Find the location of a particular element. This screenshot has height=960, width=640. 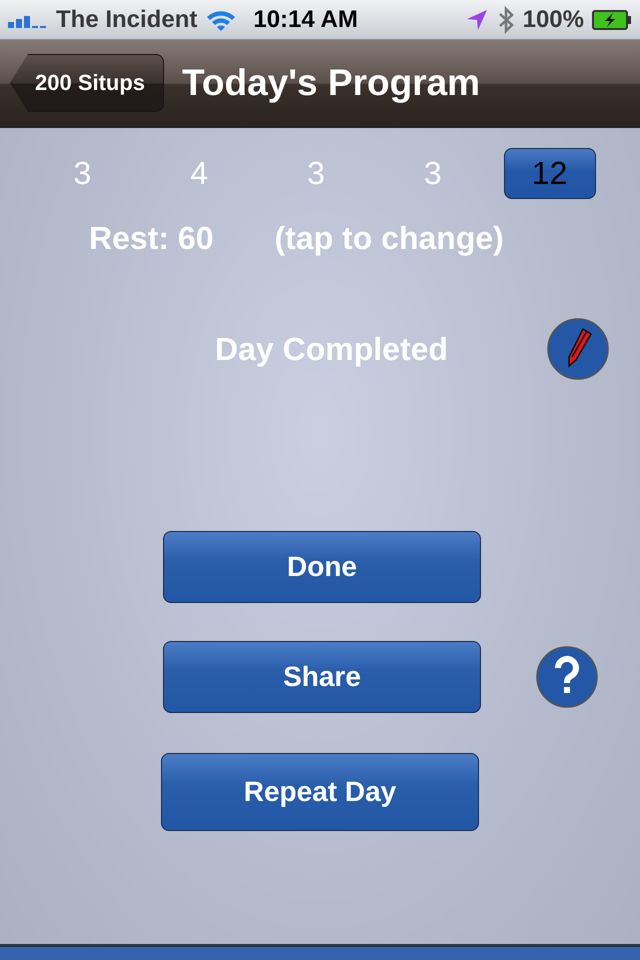

location-arrow-icon is located at coordinates (476, 20).